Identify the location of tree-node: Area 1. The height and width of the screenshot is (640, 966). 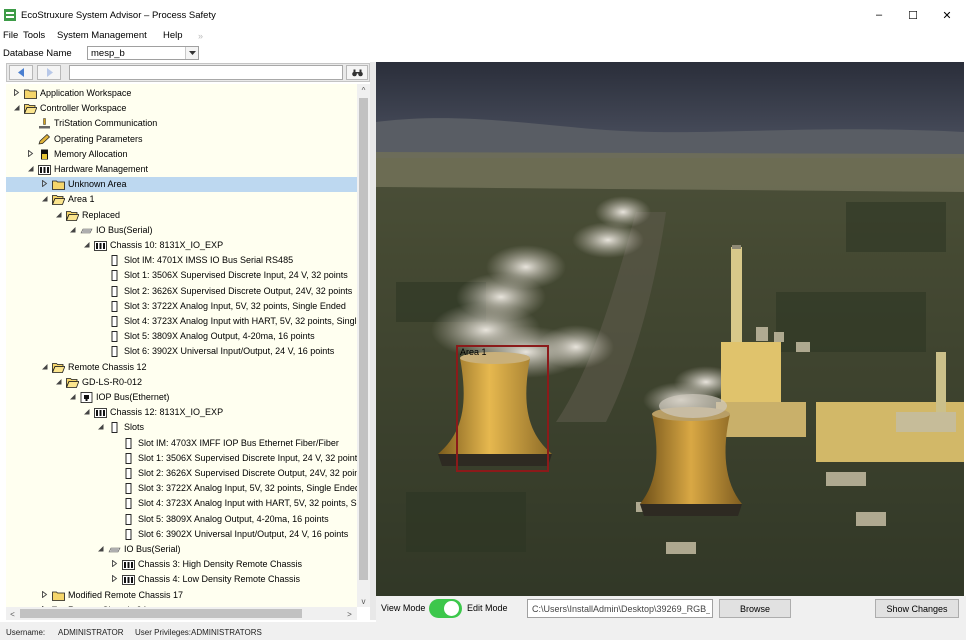
(181, 199).